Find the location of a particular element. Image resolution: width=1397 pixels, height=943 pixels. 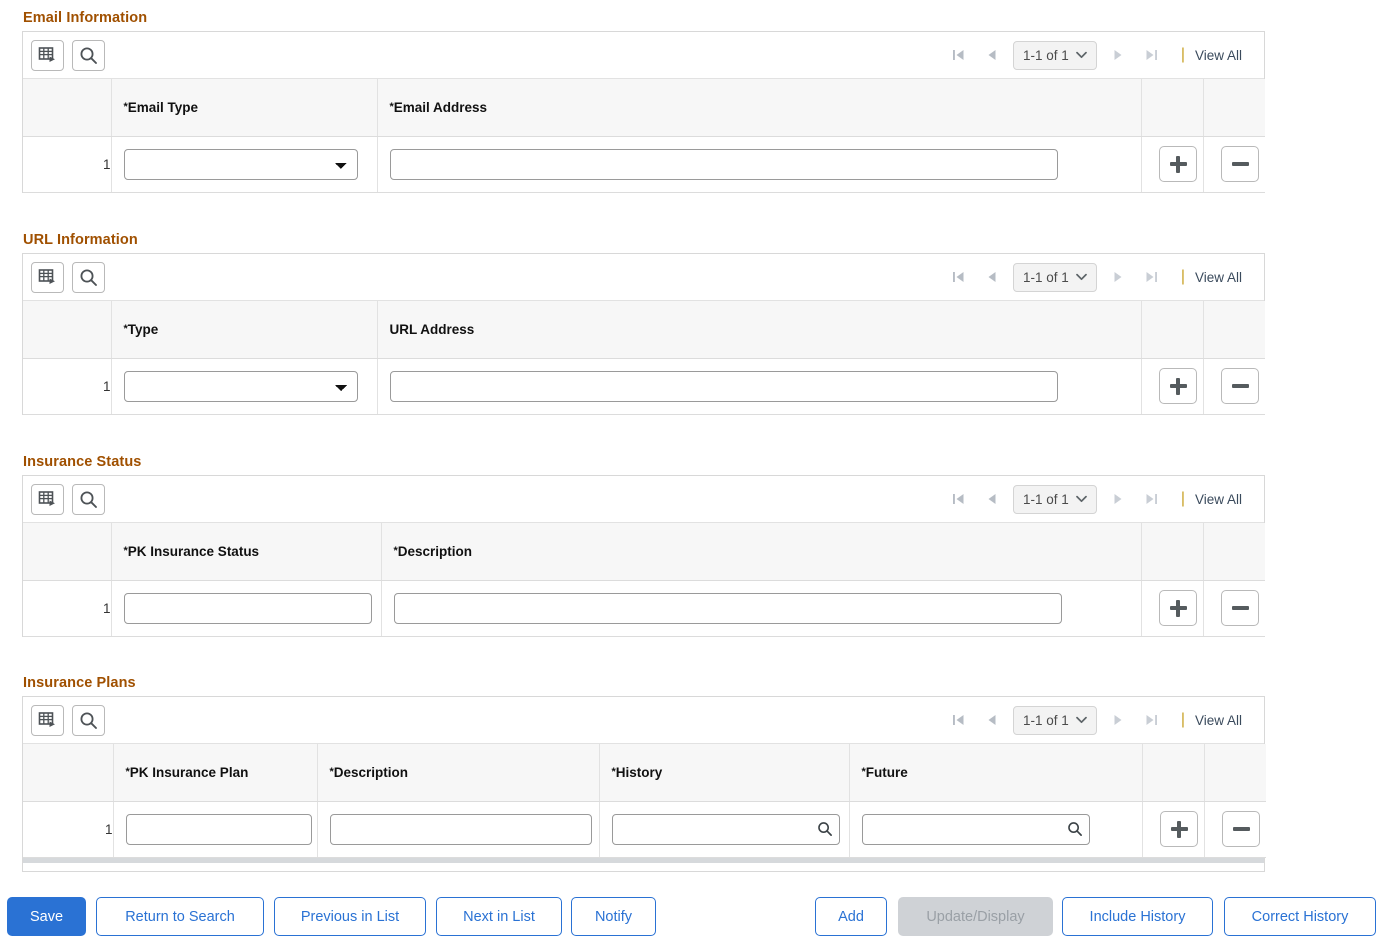

email-address-input is located at coordinates (723, 164).